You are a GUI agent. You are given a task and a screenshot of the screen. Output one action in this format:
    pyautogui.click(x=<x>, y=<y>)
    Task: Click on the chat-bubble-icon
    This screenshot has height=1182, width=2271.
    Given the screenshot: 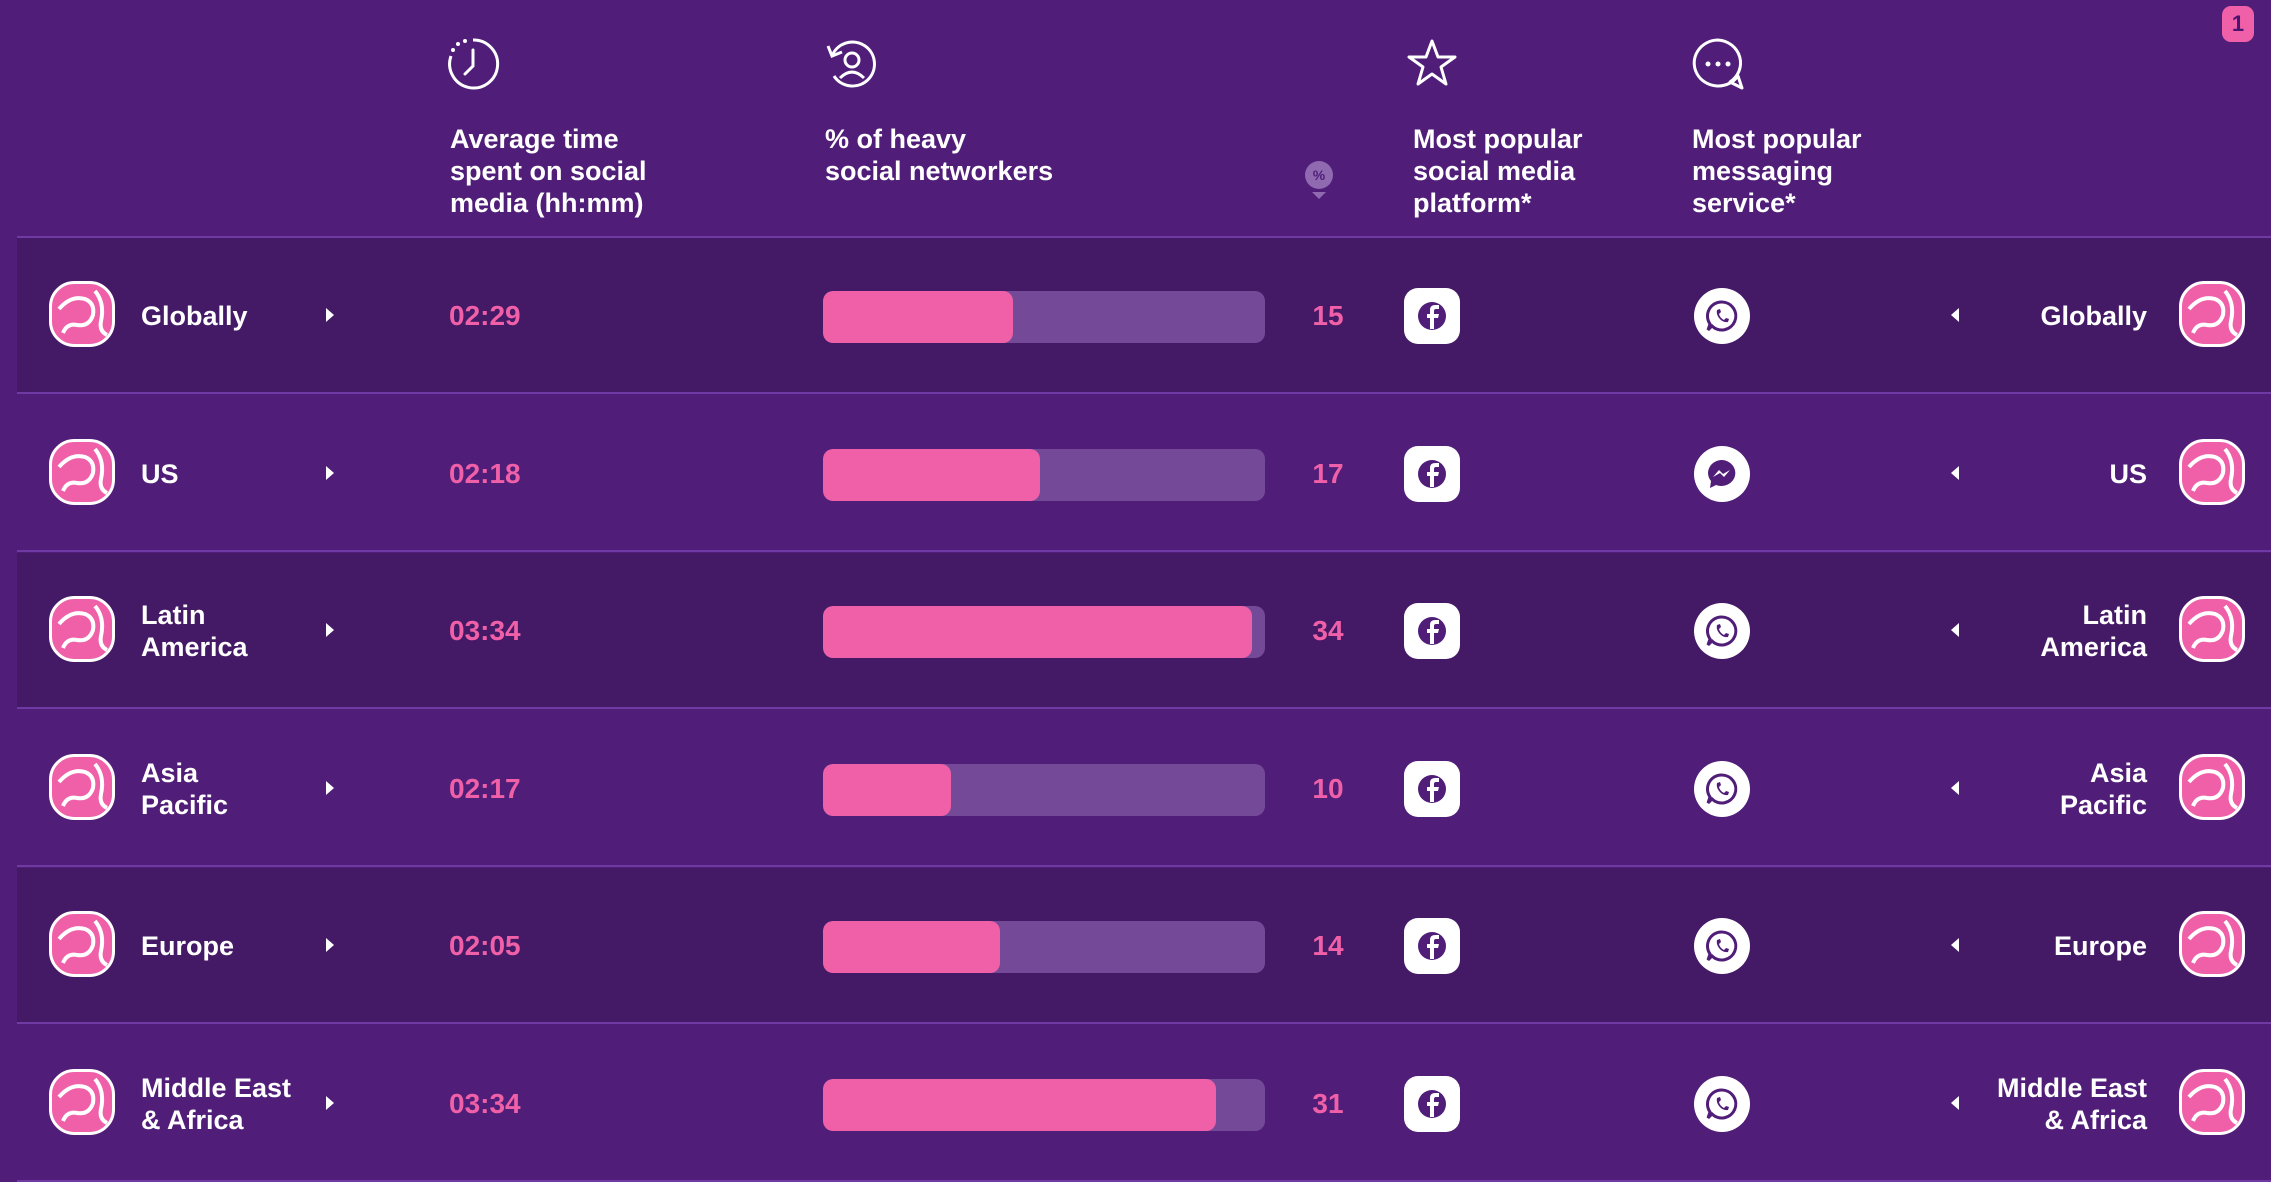 What is the action you would take?
    pyautogui.click(x=1718, y=64)
    